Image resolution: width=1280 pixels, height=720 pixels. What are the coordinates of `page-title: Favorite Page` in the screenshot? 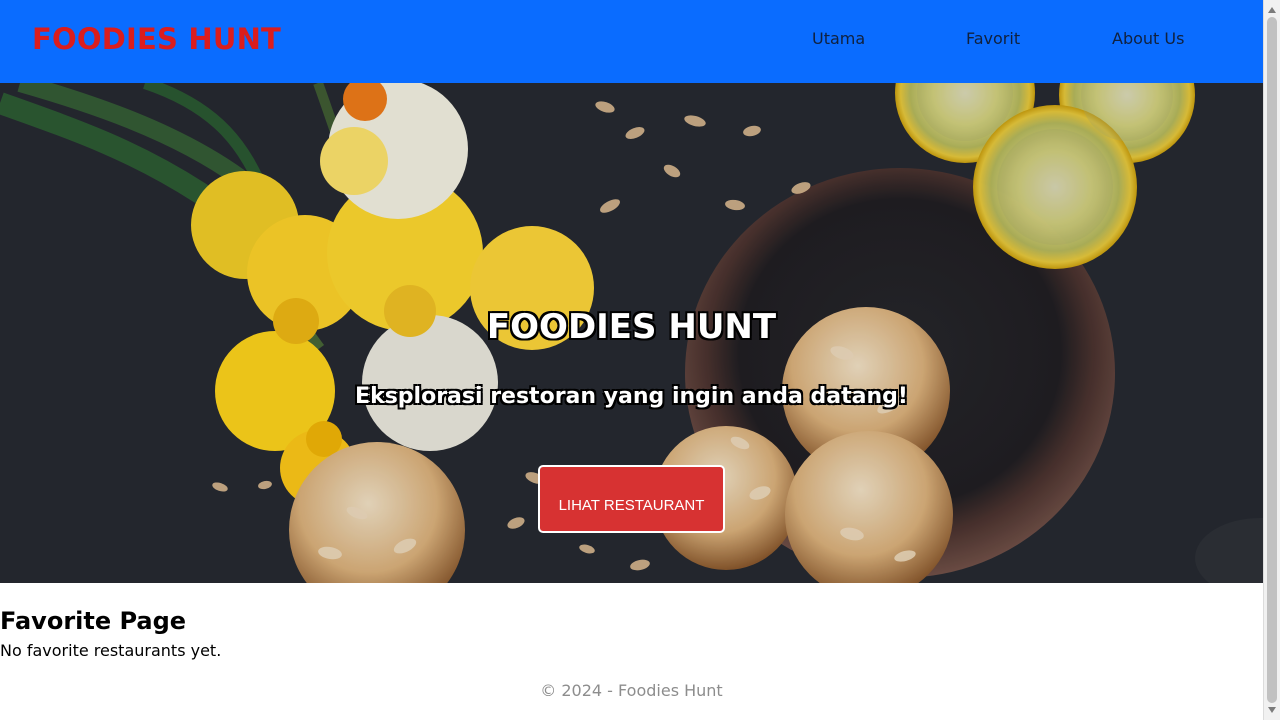 It's located at (93, 621).